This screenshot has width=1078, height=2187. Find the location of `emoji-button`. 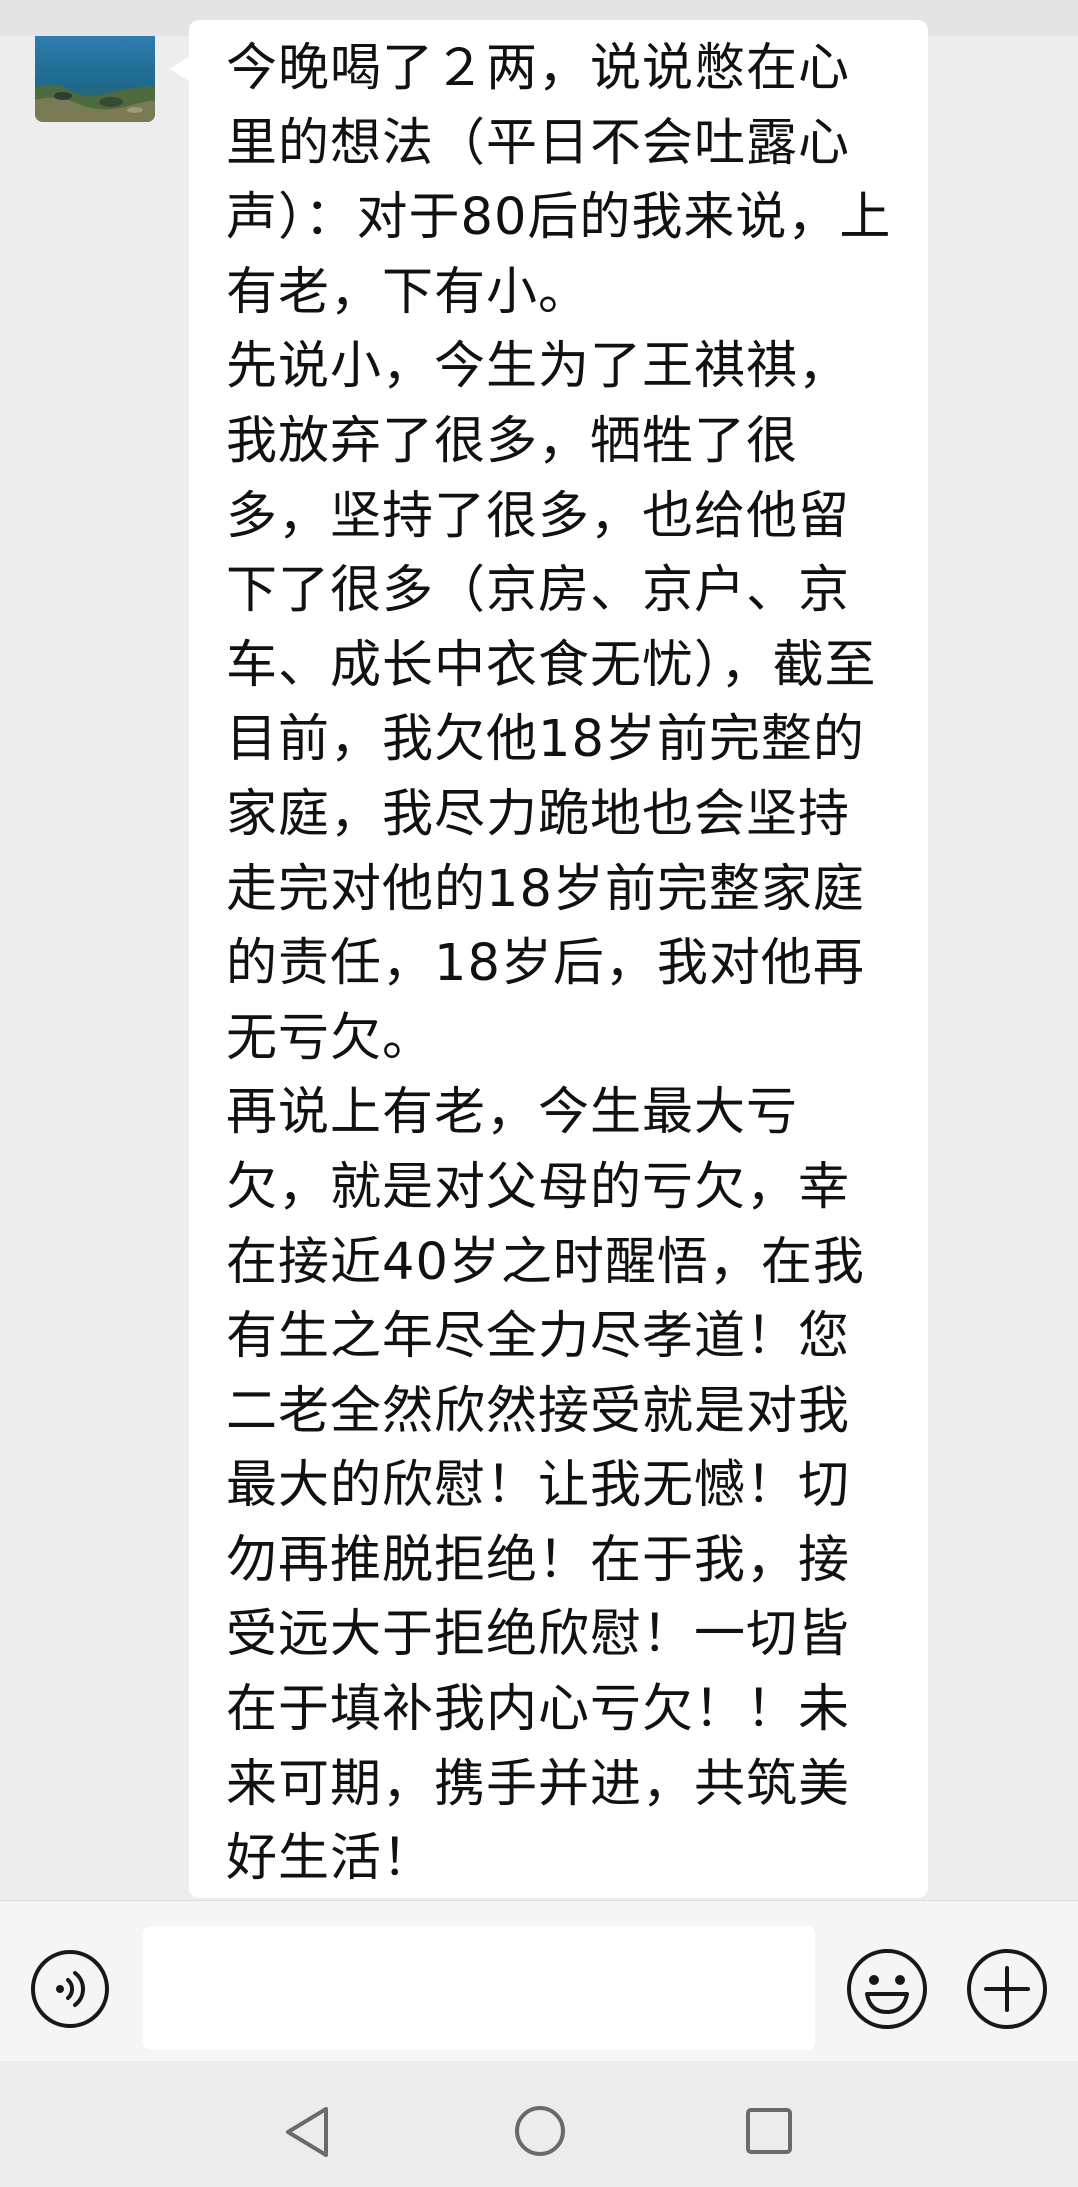

emoji-button is located at coordinates (887, 1989).